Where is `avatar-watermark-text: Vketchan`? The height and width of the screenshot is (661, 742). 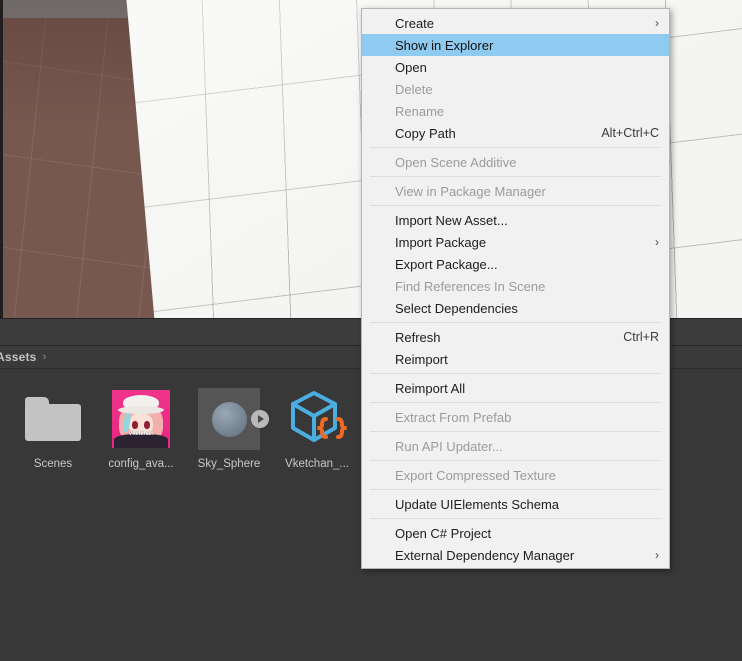
avatar-watermark-text: Vketchan is located at coordinates (141, 434).